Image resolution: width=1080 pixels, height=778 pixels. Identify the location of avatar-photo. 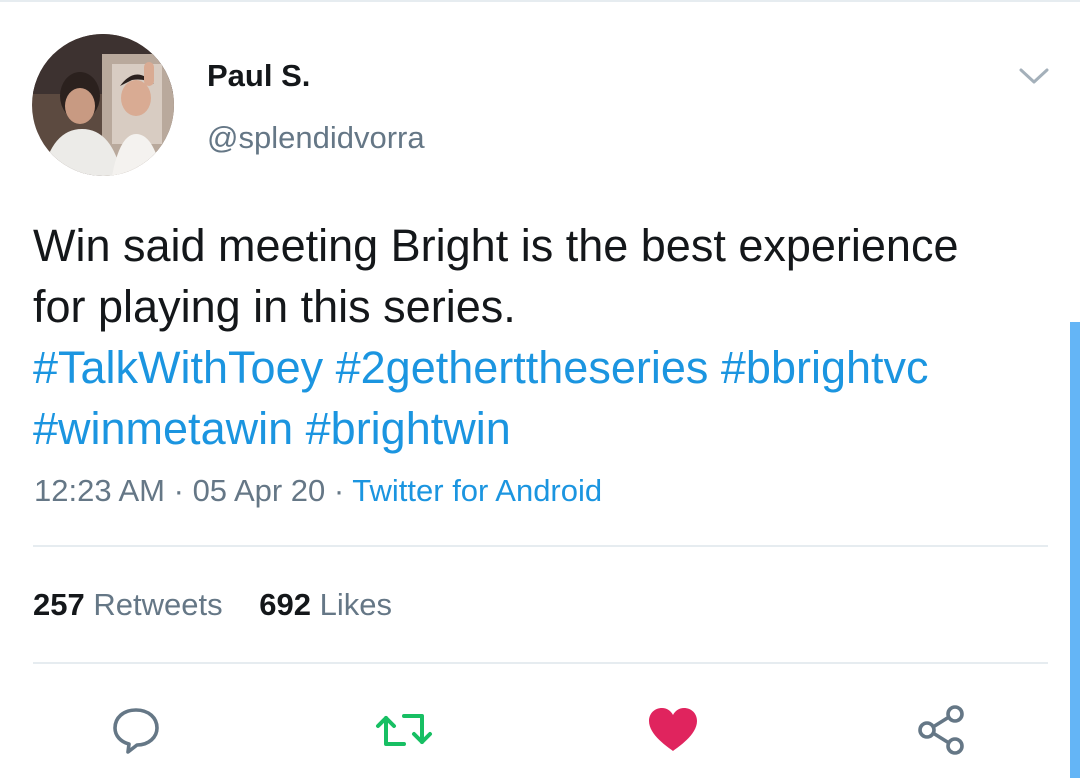
(103, 105).